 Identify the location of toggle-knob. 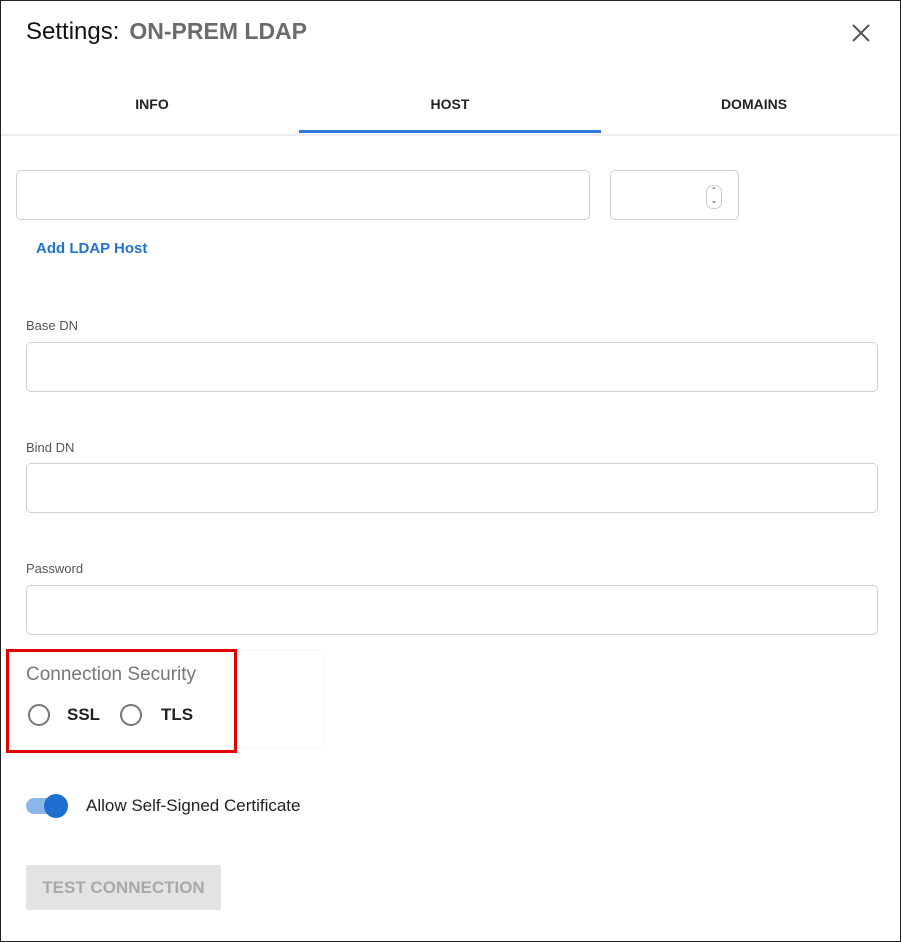
(56, 806).